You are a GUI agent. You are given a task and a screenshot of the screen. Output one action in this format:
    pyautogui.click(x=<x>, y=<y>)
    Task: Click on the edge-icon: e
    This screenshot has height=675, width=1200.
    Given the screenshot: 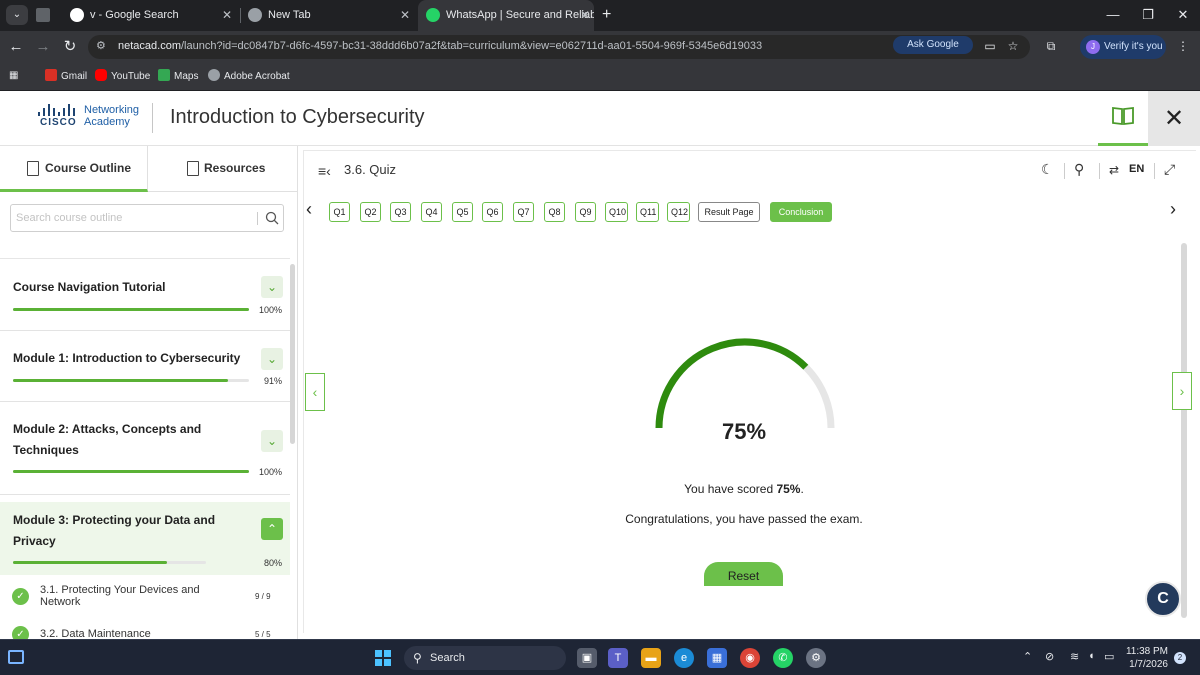 What is the action you would take?
    pyautogui.click(x=684, y=658)
    